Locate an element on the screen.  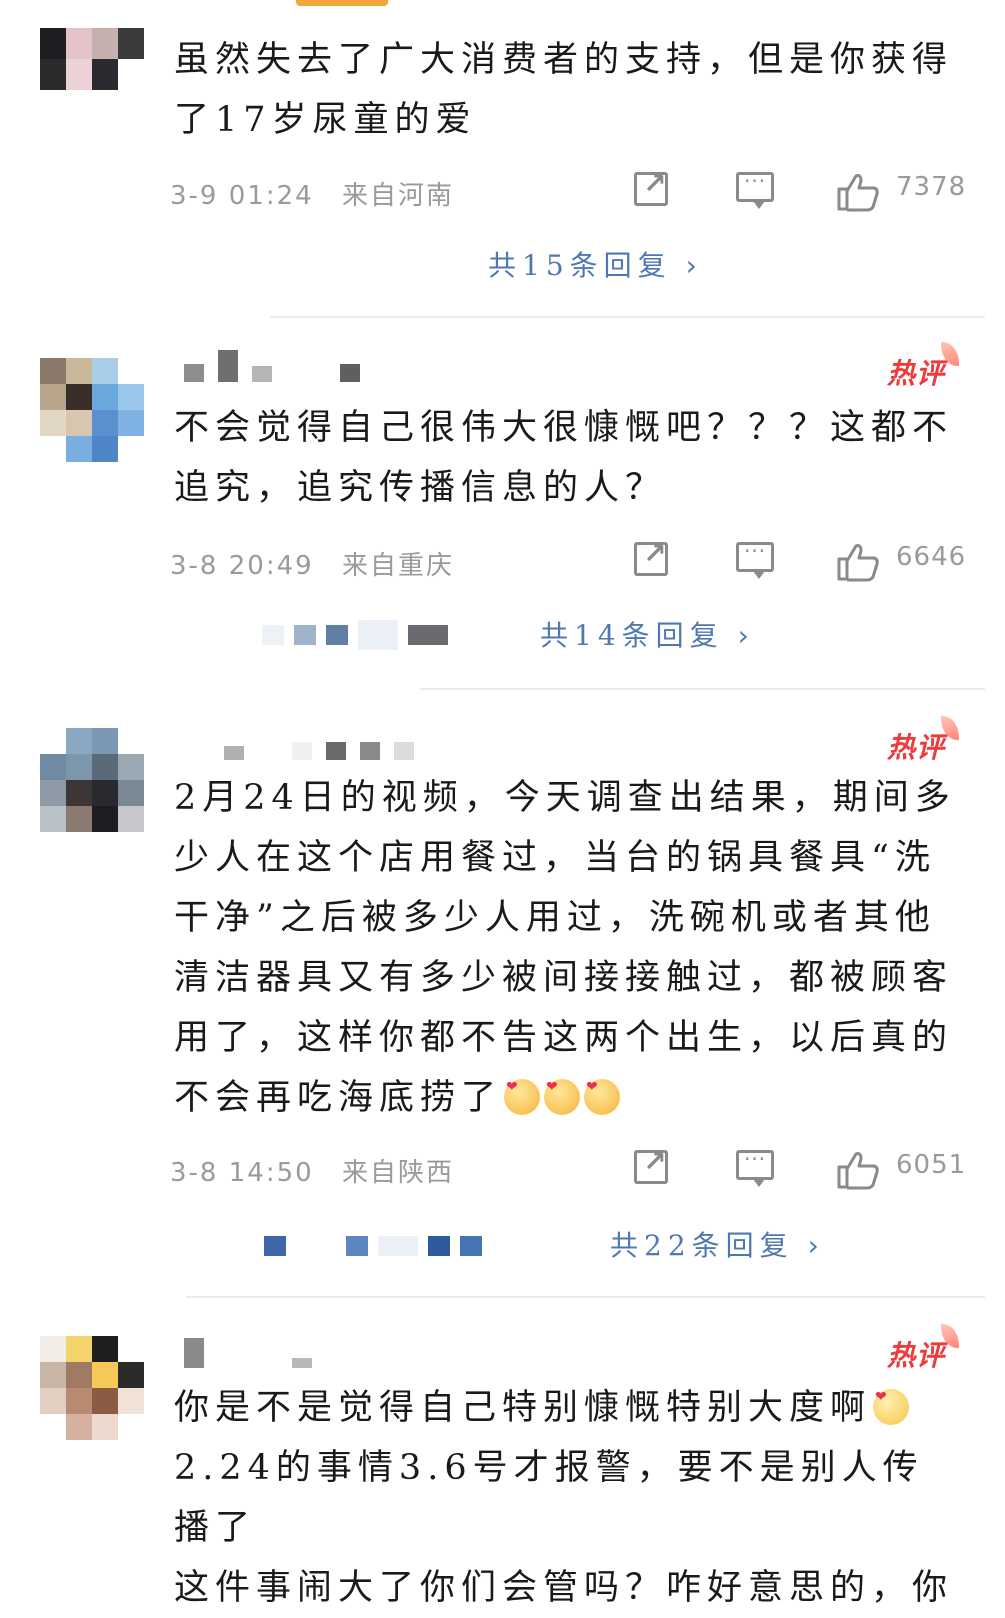
view-replies-link: 共22条回复 › is located at coordinates (717, 1244).